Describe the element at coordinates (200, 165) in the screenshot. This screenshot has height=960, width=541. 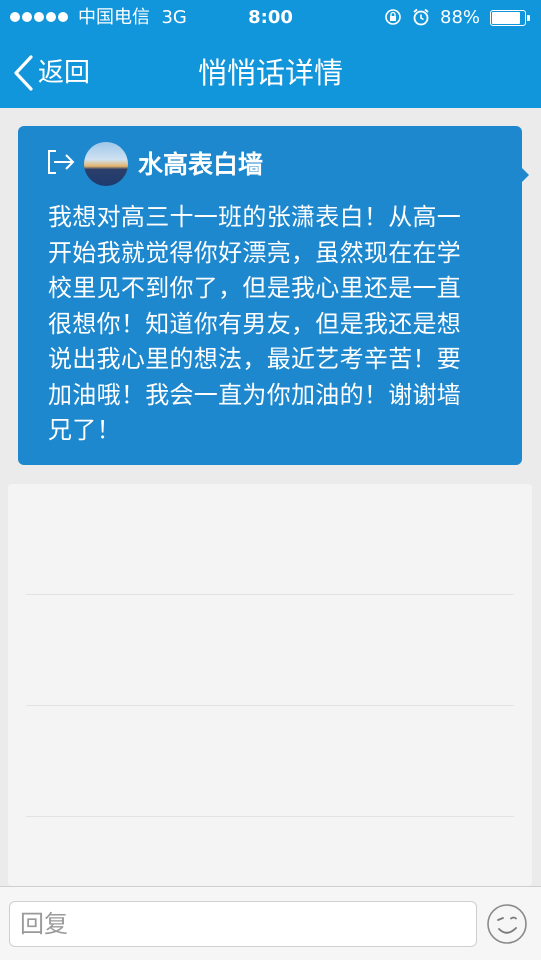
I see `author-name: 水高表白墙` at that location.